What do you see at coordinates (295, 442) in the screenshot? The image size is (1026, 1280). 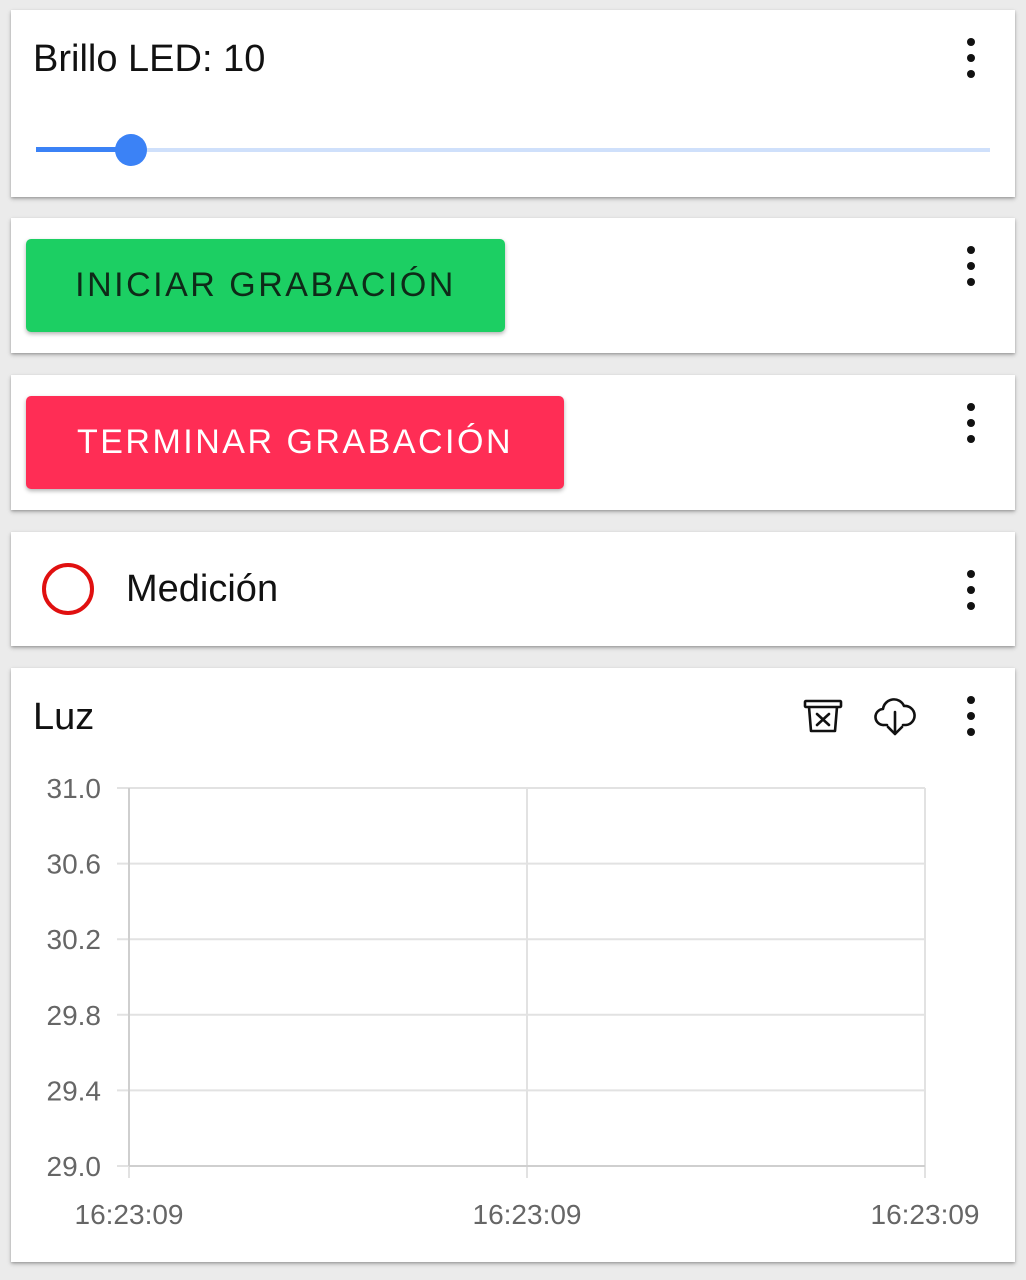 I see `stop-recording-button: TERMINAR GRABACIÓN` at bounding box center [295, 442].